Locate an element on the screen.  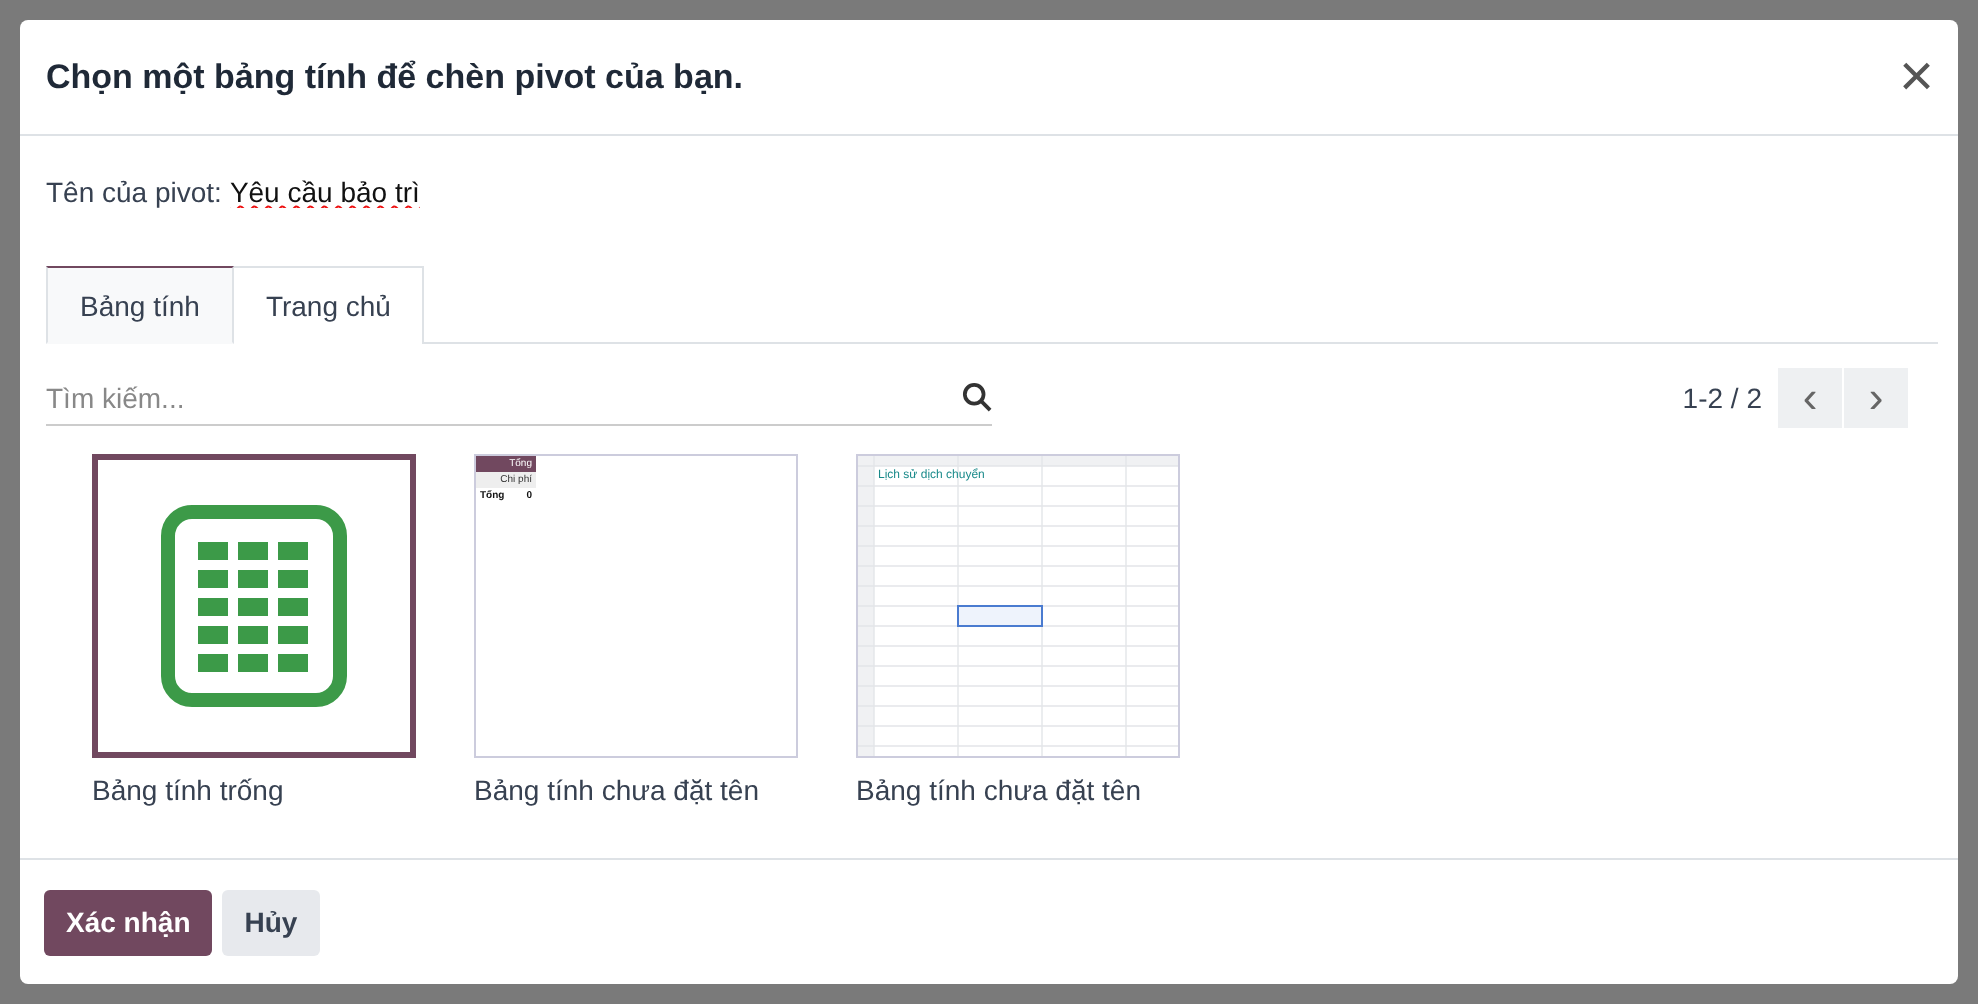
dialog-title: Chọn một bảng tính để chèn pivot của bạn. is located at coordinates (394, 77).